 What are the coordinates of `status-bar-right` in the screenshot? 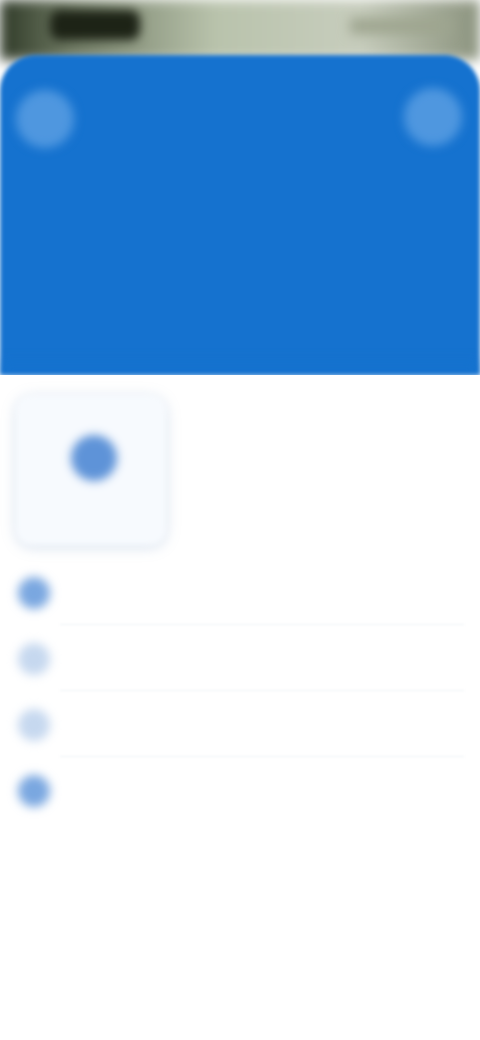 It's located at (400, 26).